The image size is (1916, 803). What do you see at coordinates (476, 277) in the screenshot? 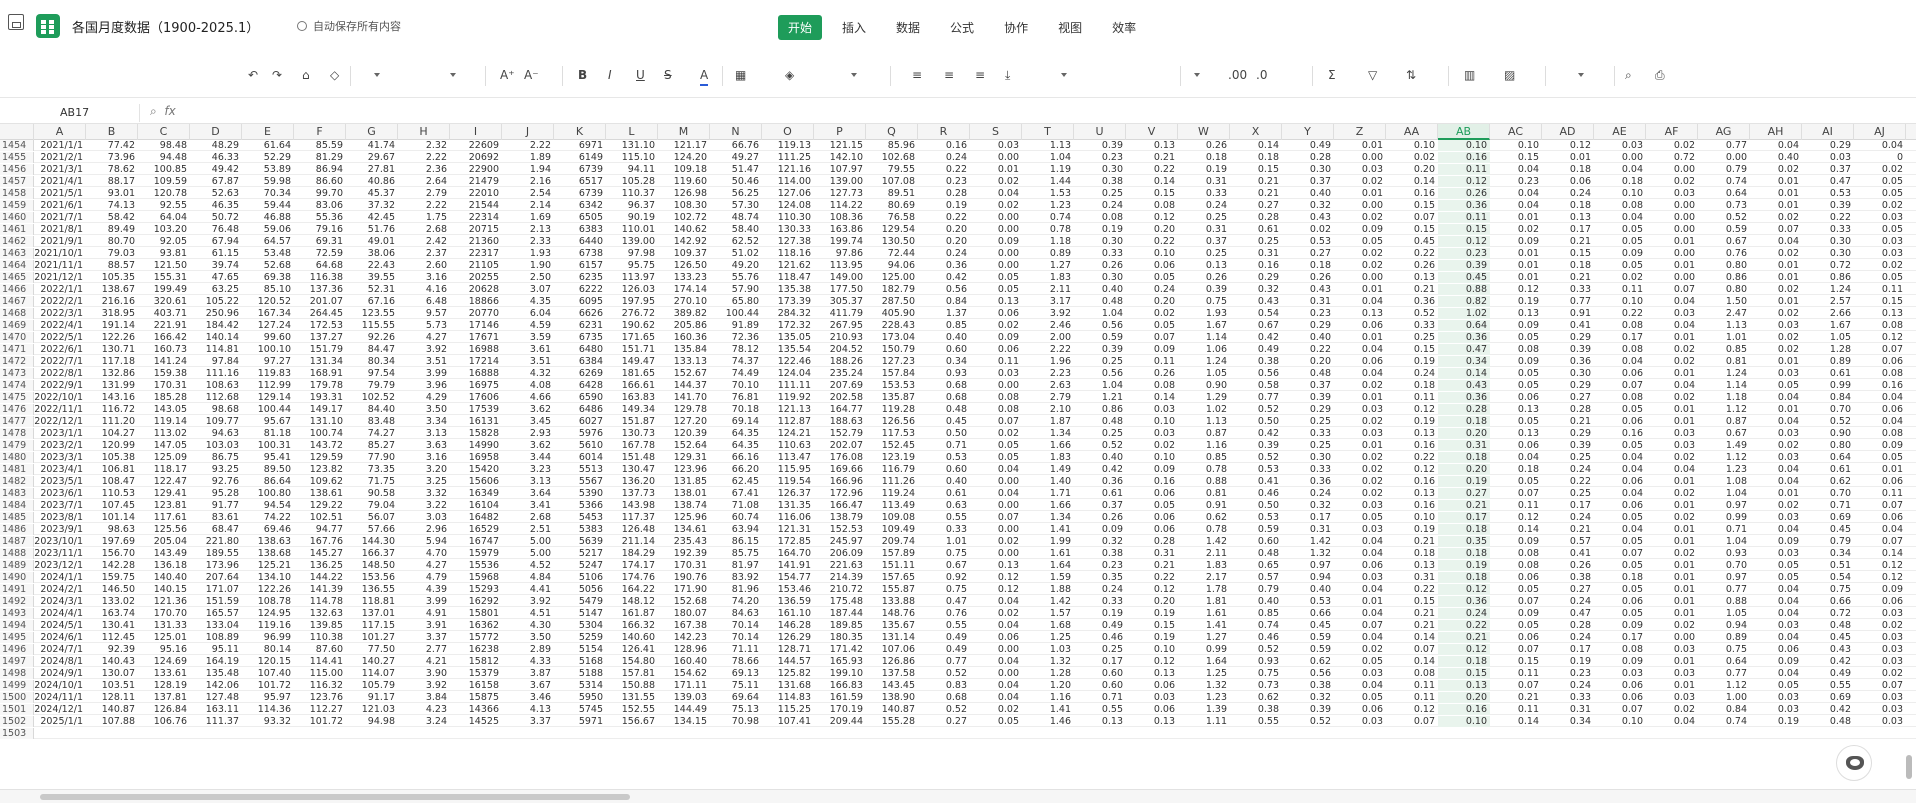
I see `cell-I: 20255` at bounding box center [476, 277].